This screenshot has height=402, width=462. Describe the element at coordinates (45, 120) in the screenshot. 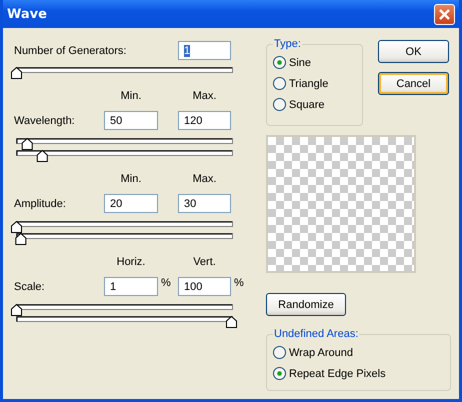

I see `field-label: Wavelength:` at that location.